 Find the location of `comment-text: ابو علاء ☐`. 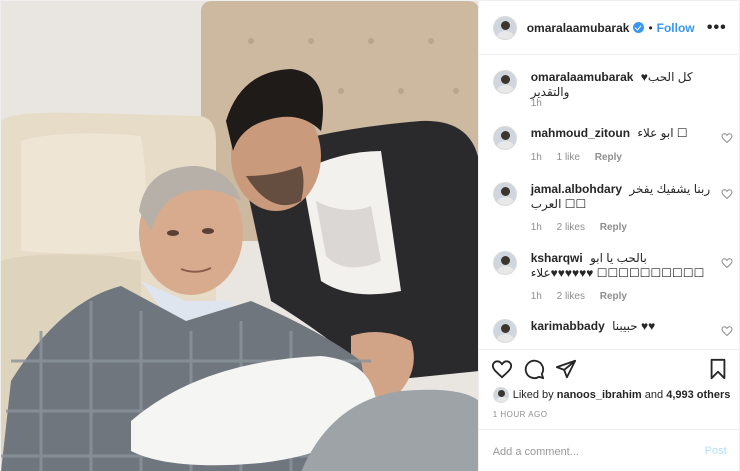

comment-text: ابو علاء ☐ is located at coordinates (662, 133).